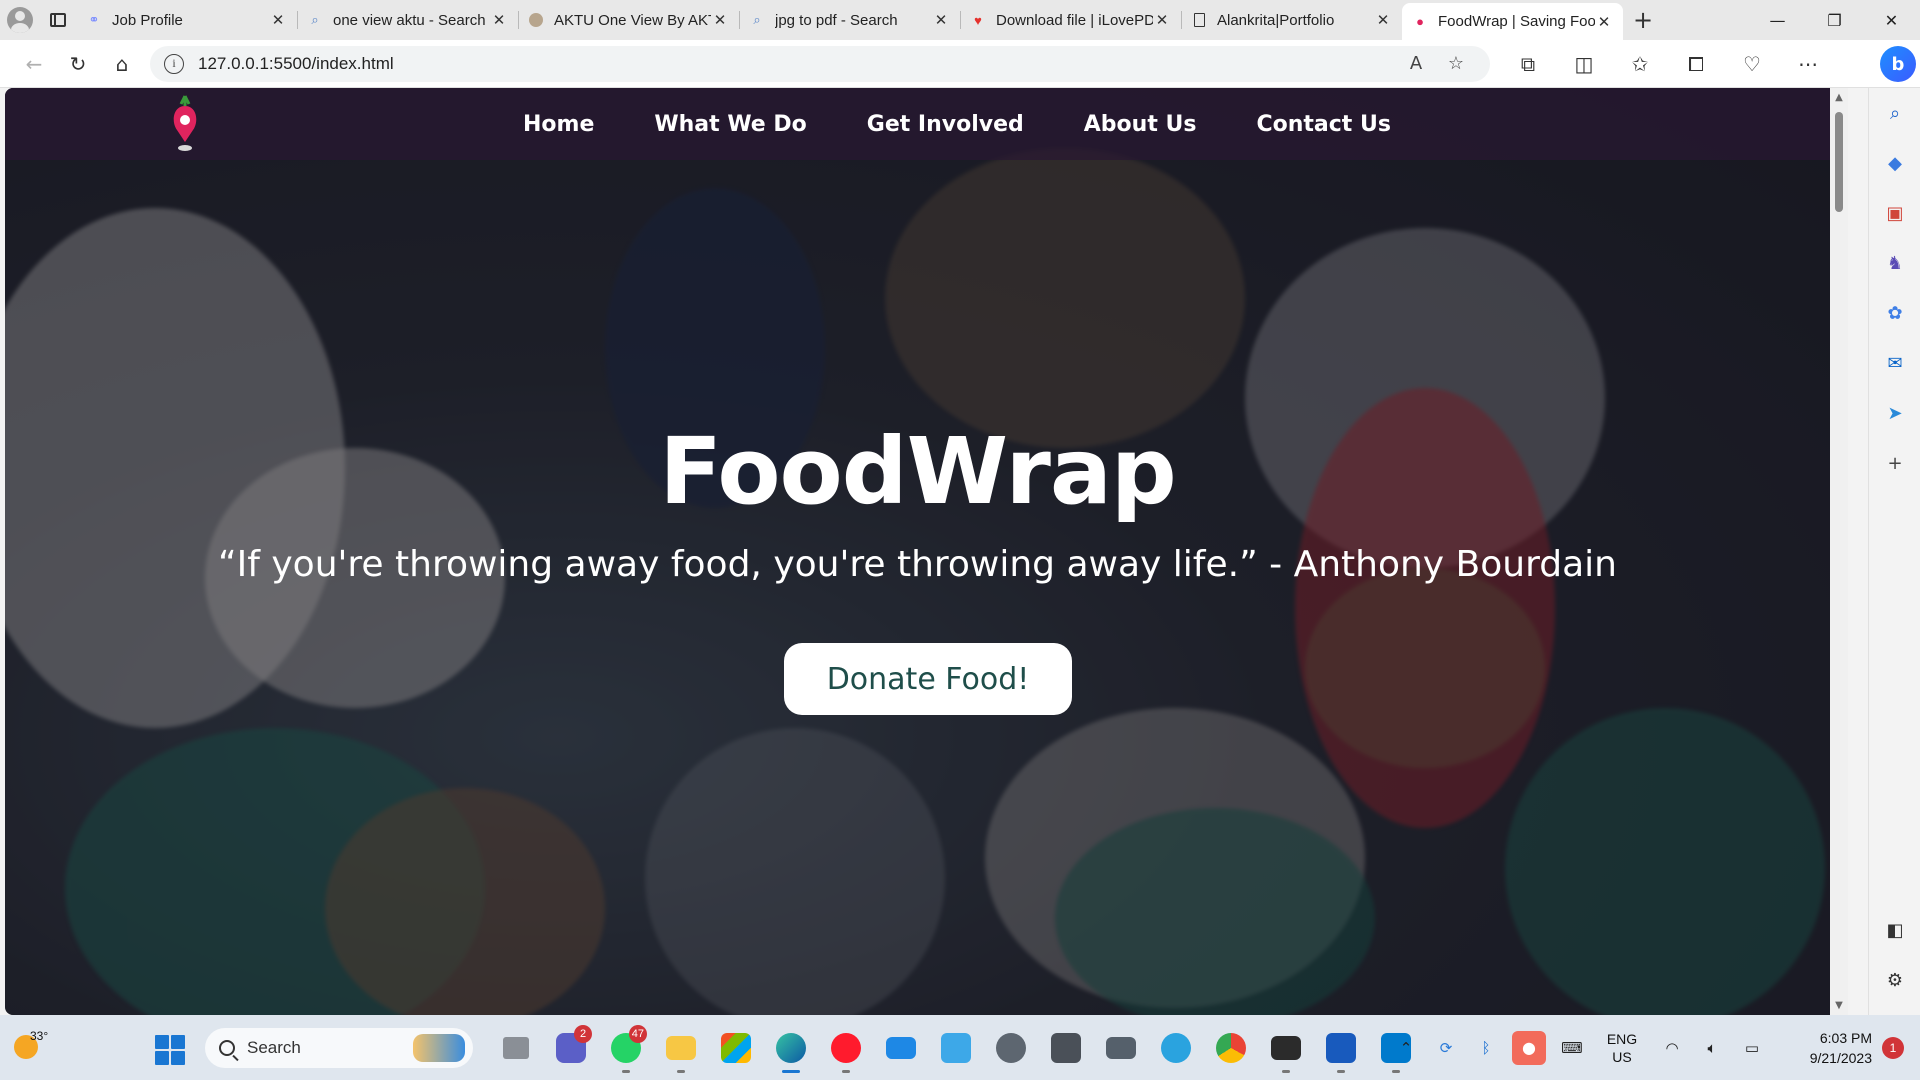 The height and width of the screenshot is (1080, 1920). What do you see at coordinates (1512, 21) in the screenshot?
I see `browser-tab-active: ● FoodWrap | Saving Food ✕` at bounding box center [1512, 21].